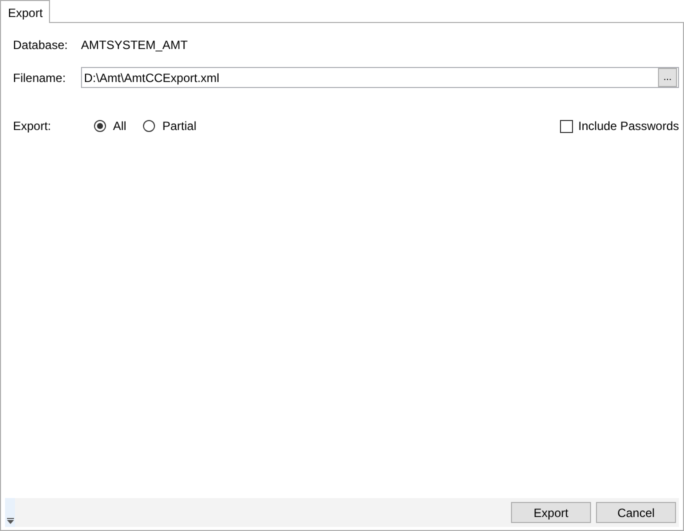 The height and width of the screenshot is (531, 684). What do you see at coordinates (10, 521) in the screenshot?
I see `overflow-icon` at bounding box center [10, 521].